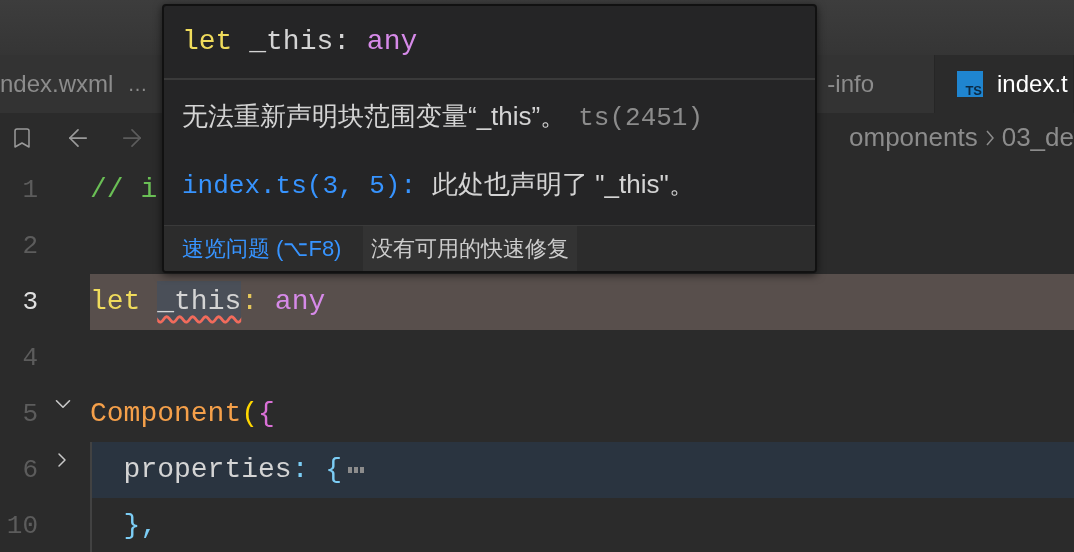 Image resolution: width=1074 pixels, height=552 pixels. Describe the element at coordinates (266, 414) in the screenshot. I see `code-token: {` at that location.